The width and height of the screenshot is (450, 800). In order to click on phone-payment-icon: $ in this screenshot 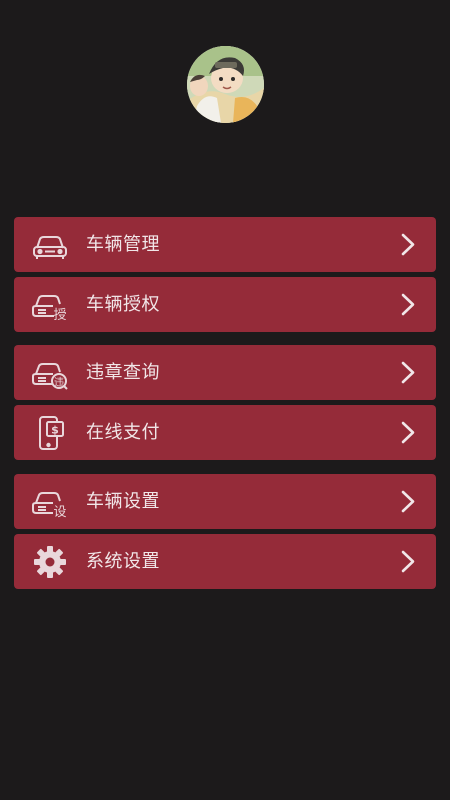, I will do `click(50, 433)`.